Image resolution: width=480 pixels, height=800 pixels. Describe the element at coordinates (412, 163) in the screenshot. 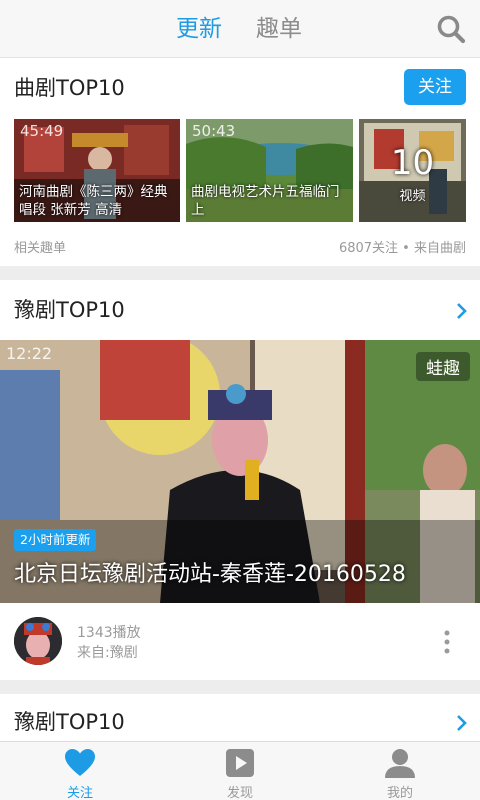

I see `video-count: 10` at that location.